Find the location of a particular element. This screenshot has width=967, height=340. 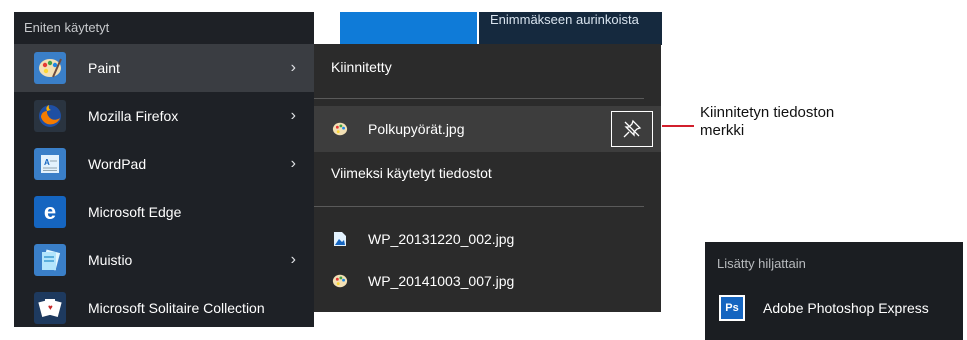

app-label: Microsoft Edge is located at coordinates (135, 212).